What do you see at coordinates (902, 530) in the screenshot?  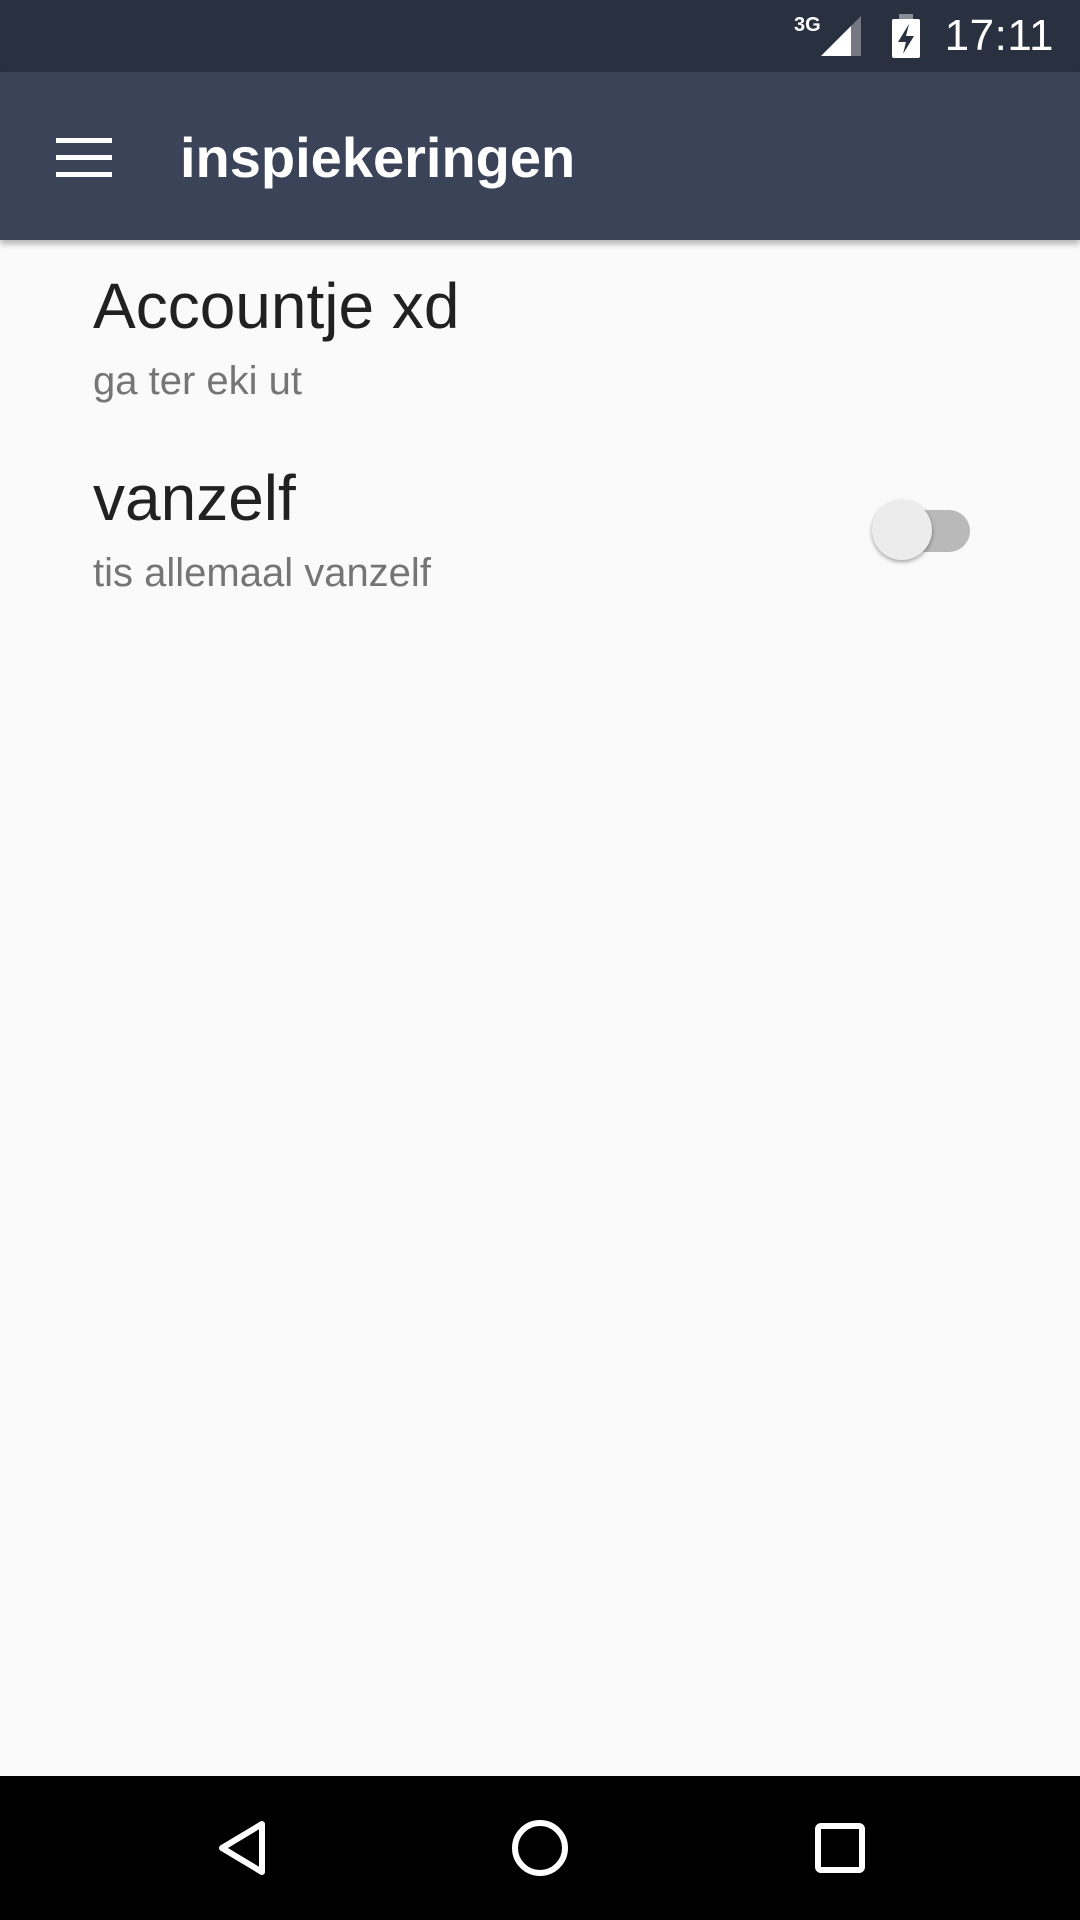 I see `switch-thumb` at bounding box center [902, 530].